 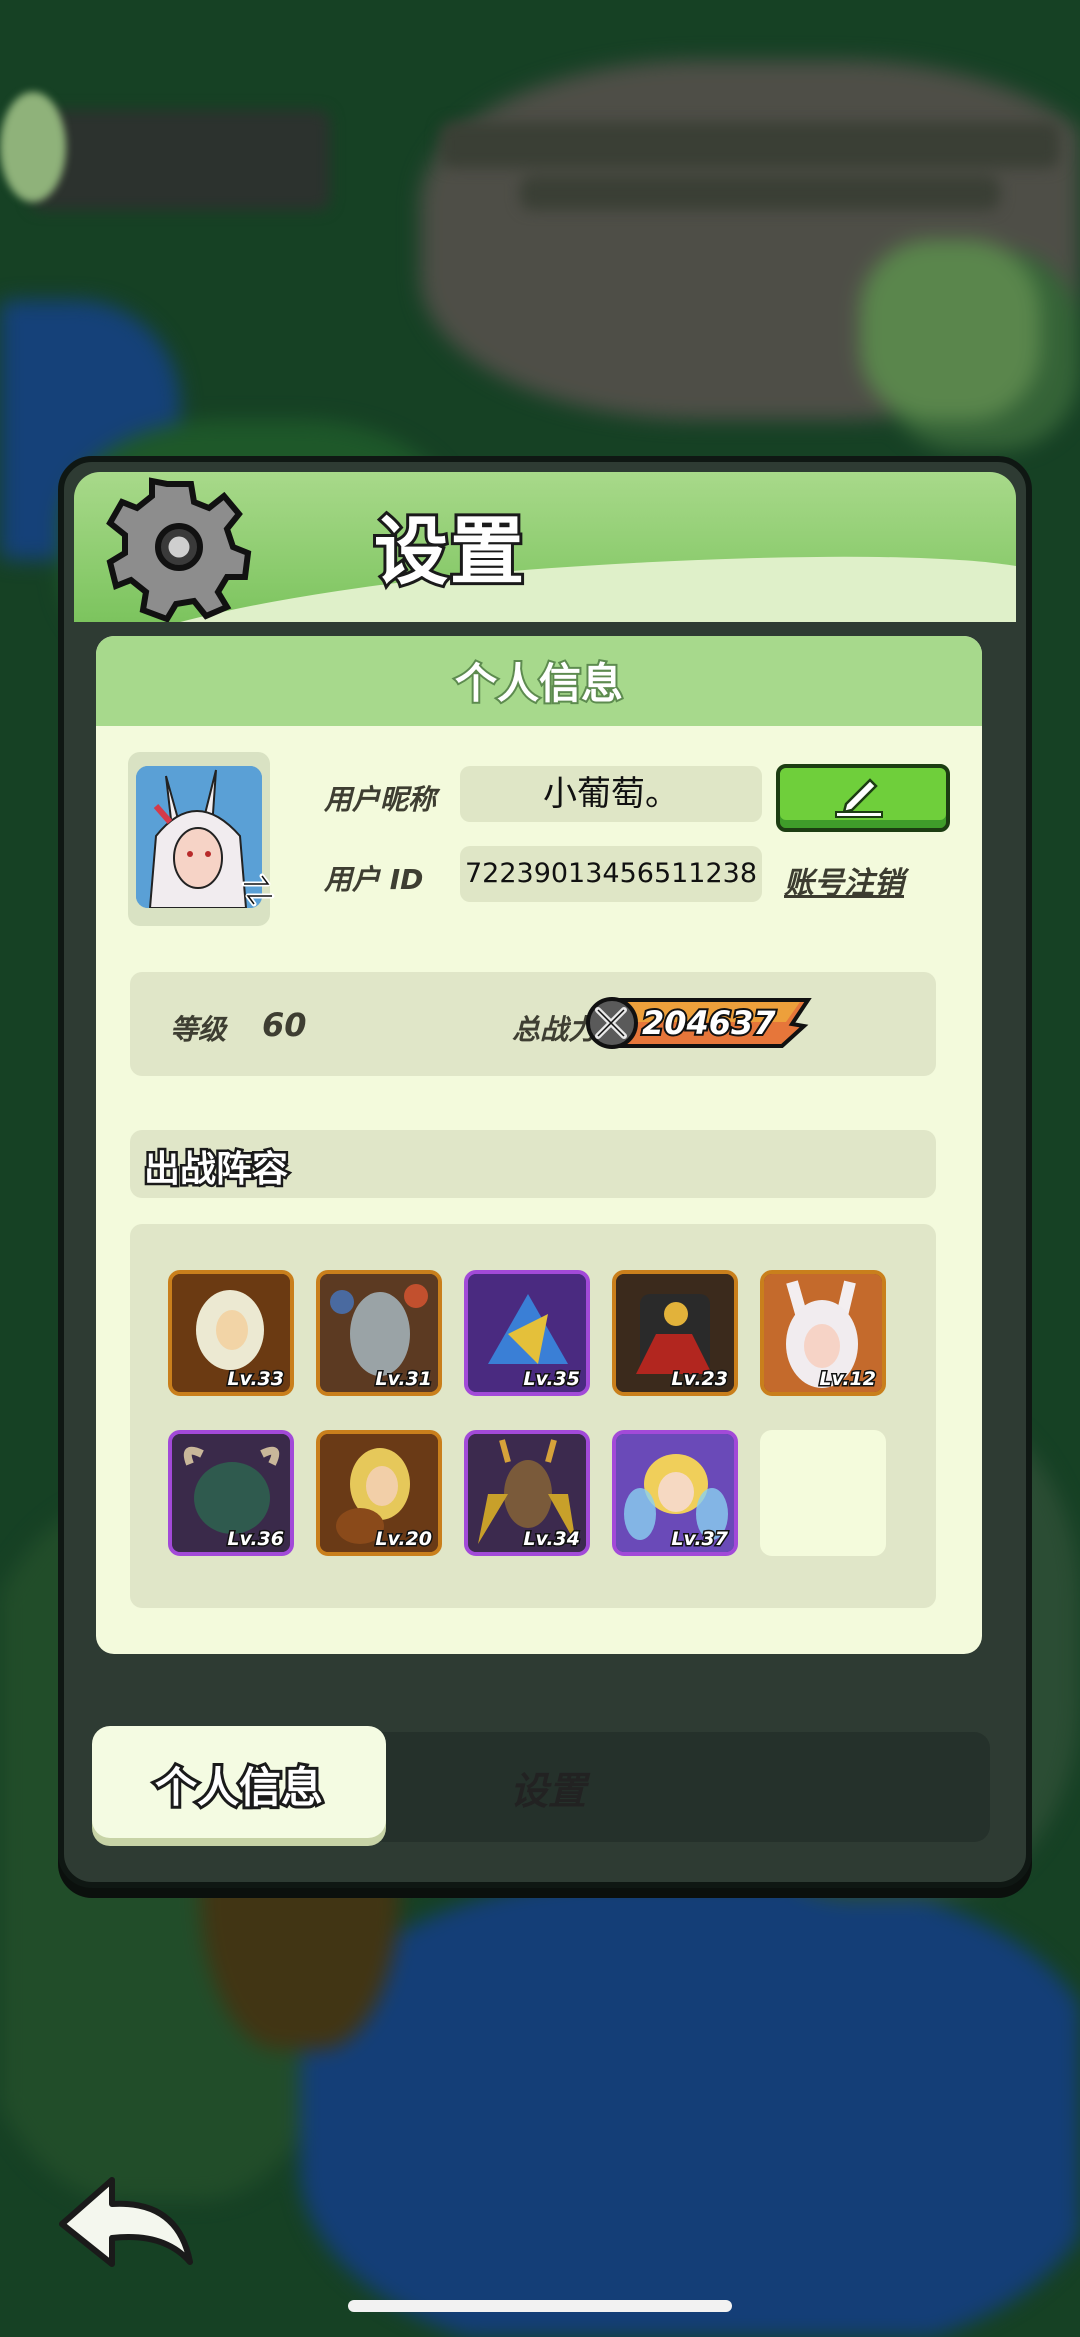 I want to click on lineup-title: 出战阵容, so click(x=215, y=1170).